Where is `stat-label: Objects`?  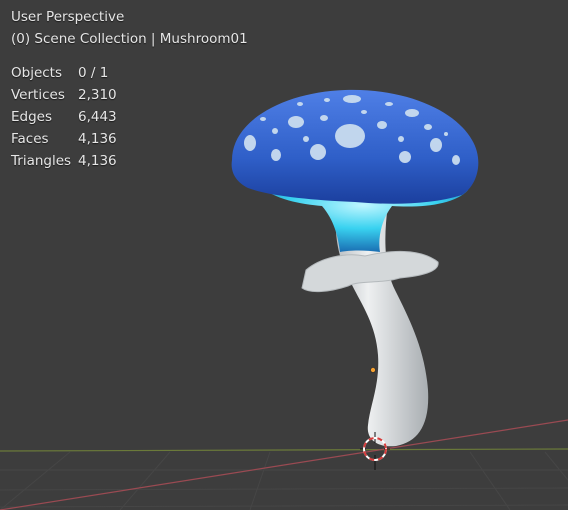 stat-label: Objects is located at coordinates (37, 73).